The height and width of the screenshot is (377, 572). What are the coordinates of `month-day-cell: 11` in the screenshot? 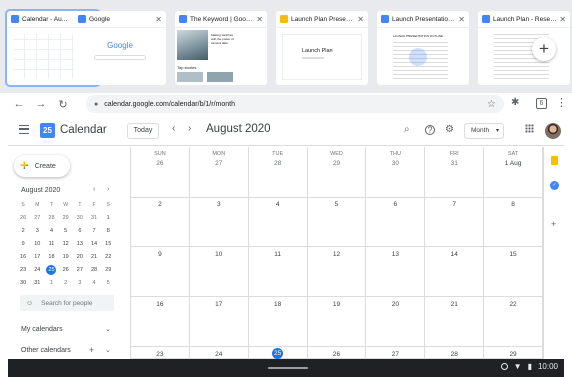 It's located at (278, 272).